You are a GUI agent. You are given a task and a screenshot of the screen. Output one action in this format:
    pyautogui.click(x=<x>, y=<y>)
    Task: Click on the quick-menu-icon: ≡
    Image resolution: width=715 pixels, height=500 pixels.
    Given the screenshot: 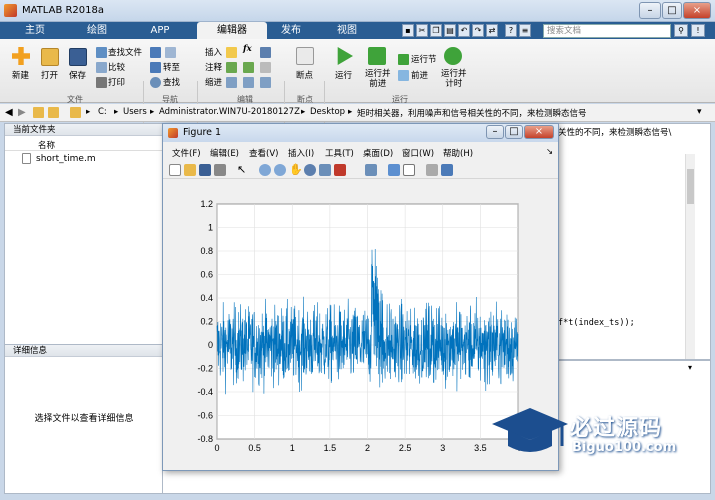 What is the action you would take?
    pyautogui.click(x=525, y=30)
    